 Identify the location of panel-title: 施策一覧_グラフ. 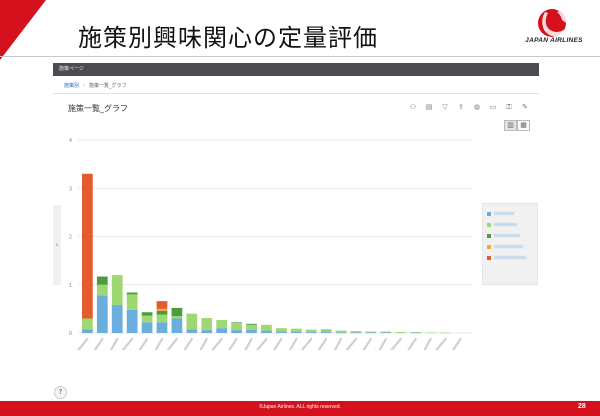
(98, 108).